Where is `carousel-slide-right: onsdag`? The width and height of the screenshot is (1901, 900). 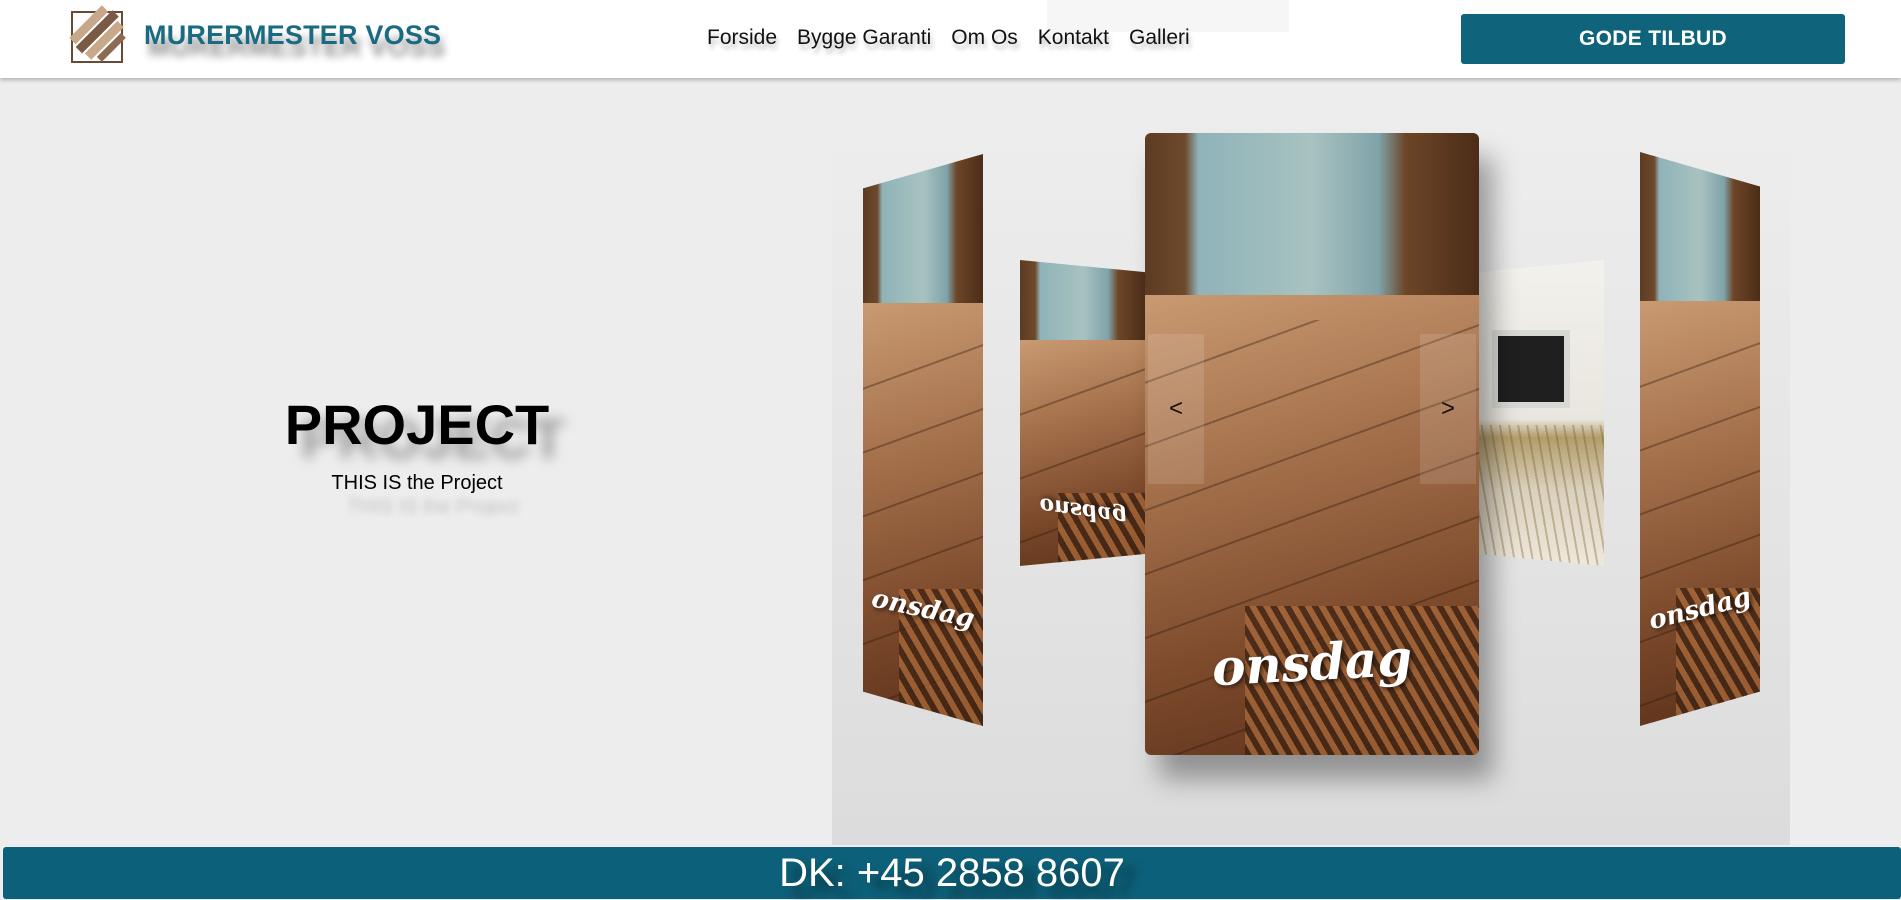
carousel-slide-right: onsdag is located at coordinates (1700, 439).